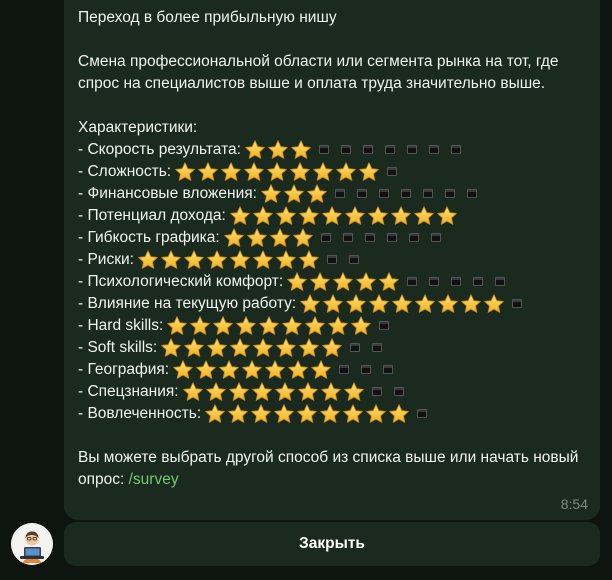 The image size is (612, 580). I want to click on characteristic-label: - Гибкость графика:, so click(149, 238).